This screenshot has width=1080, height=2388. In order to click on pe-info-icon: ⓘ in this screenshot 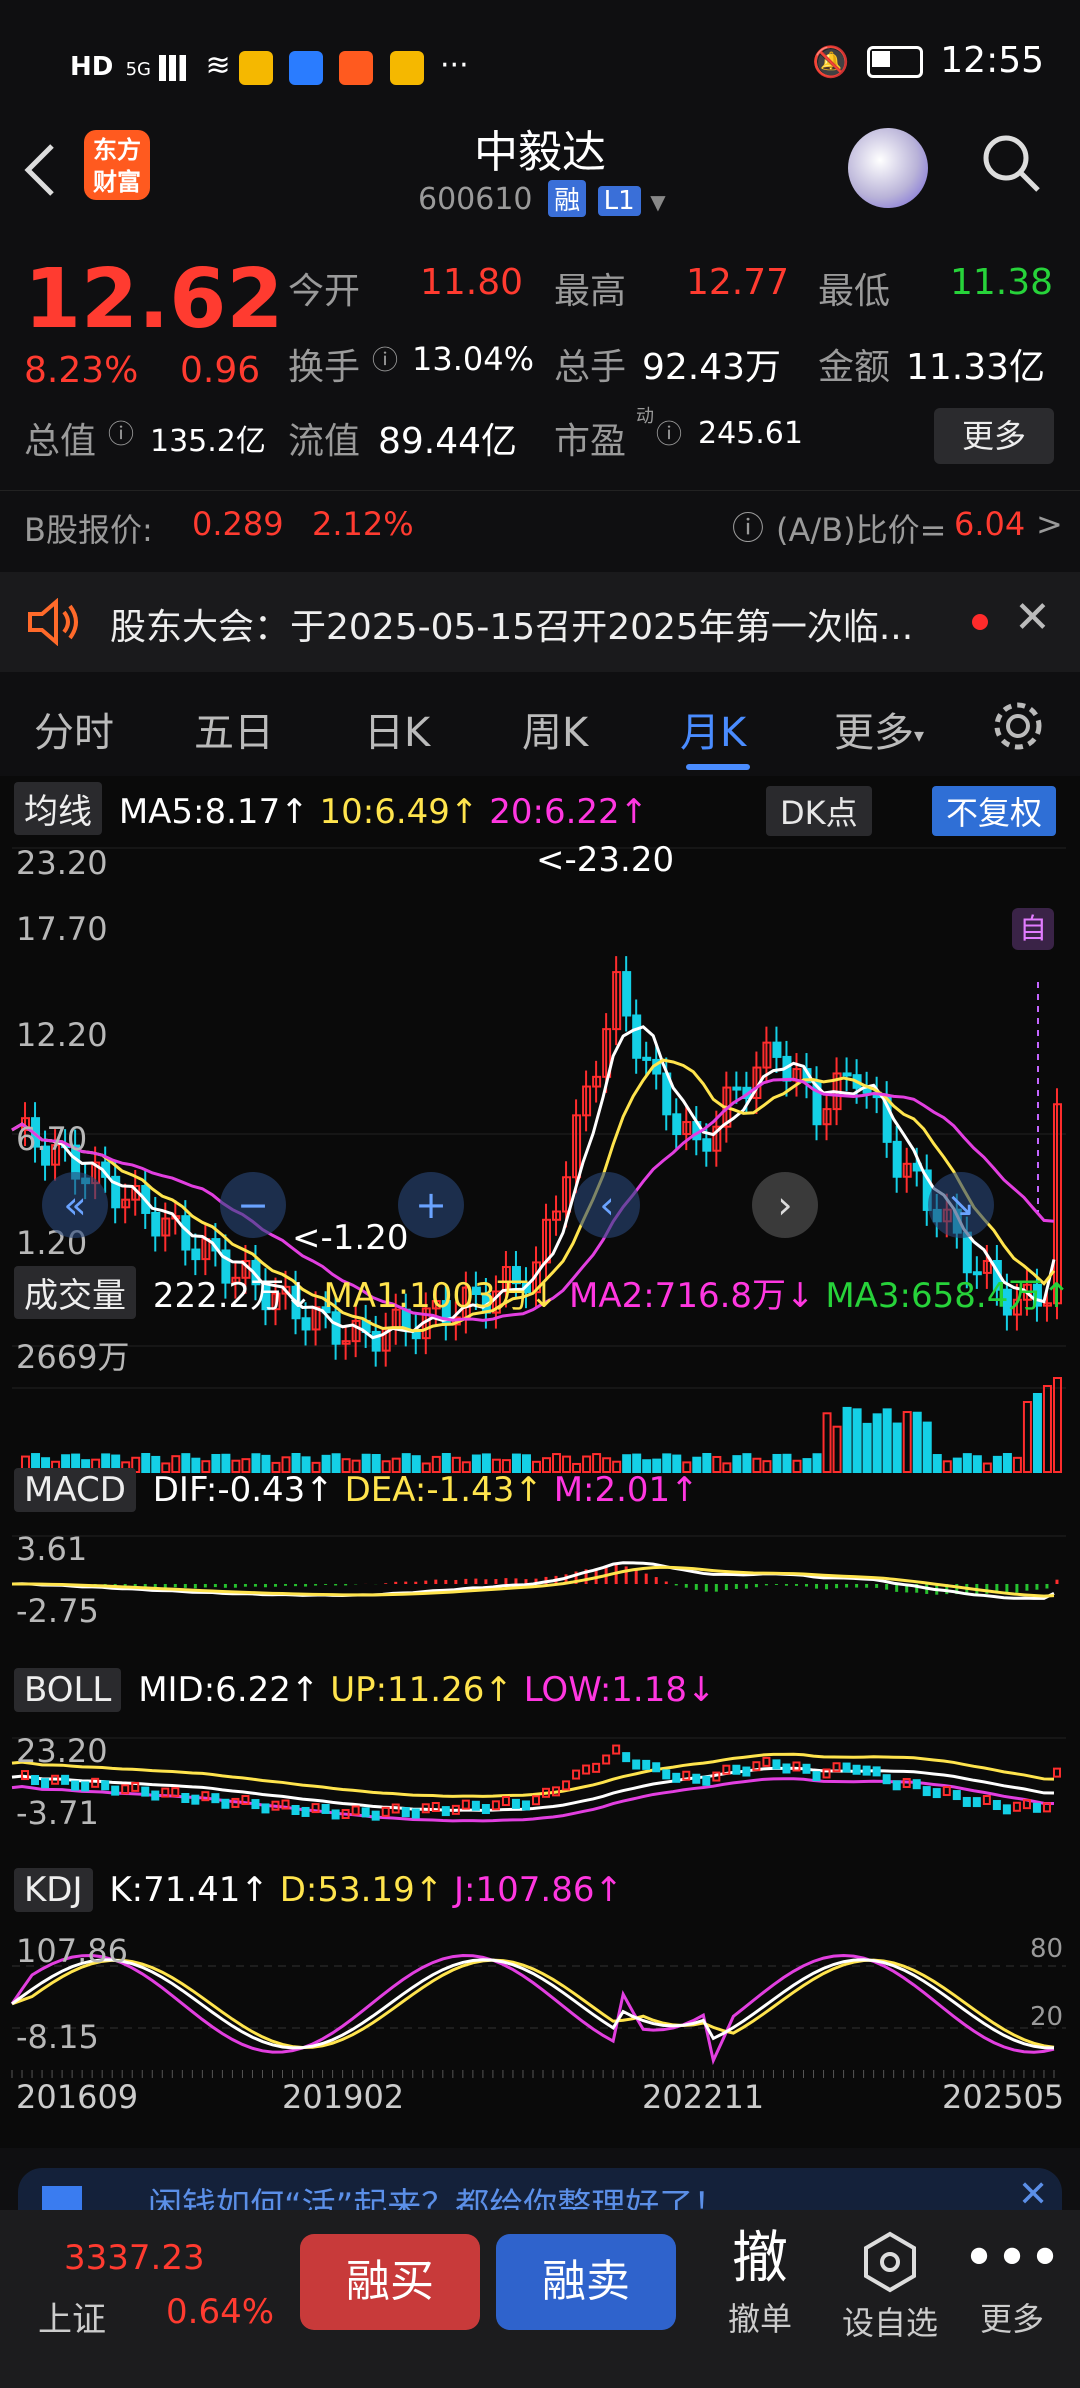, I will do `click(669, 432)`.